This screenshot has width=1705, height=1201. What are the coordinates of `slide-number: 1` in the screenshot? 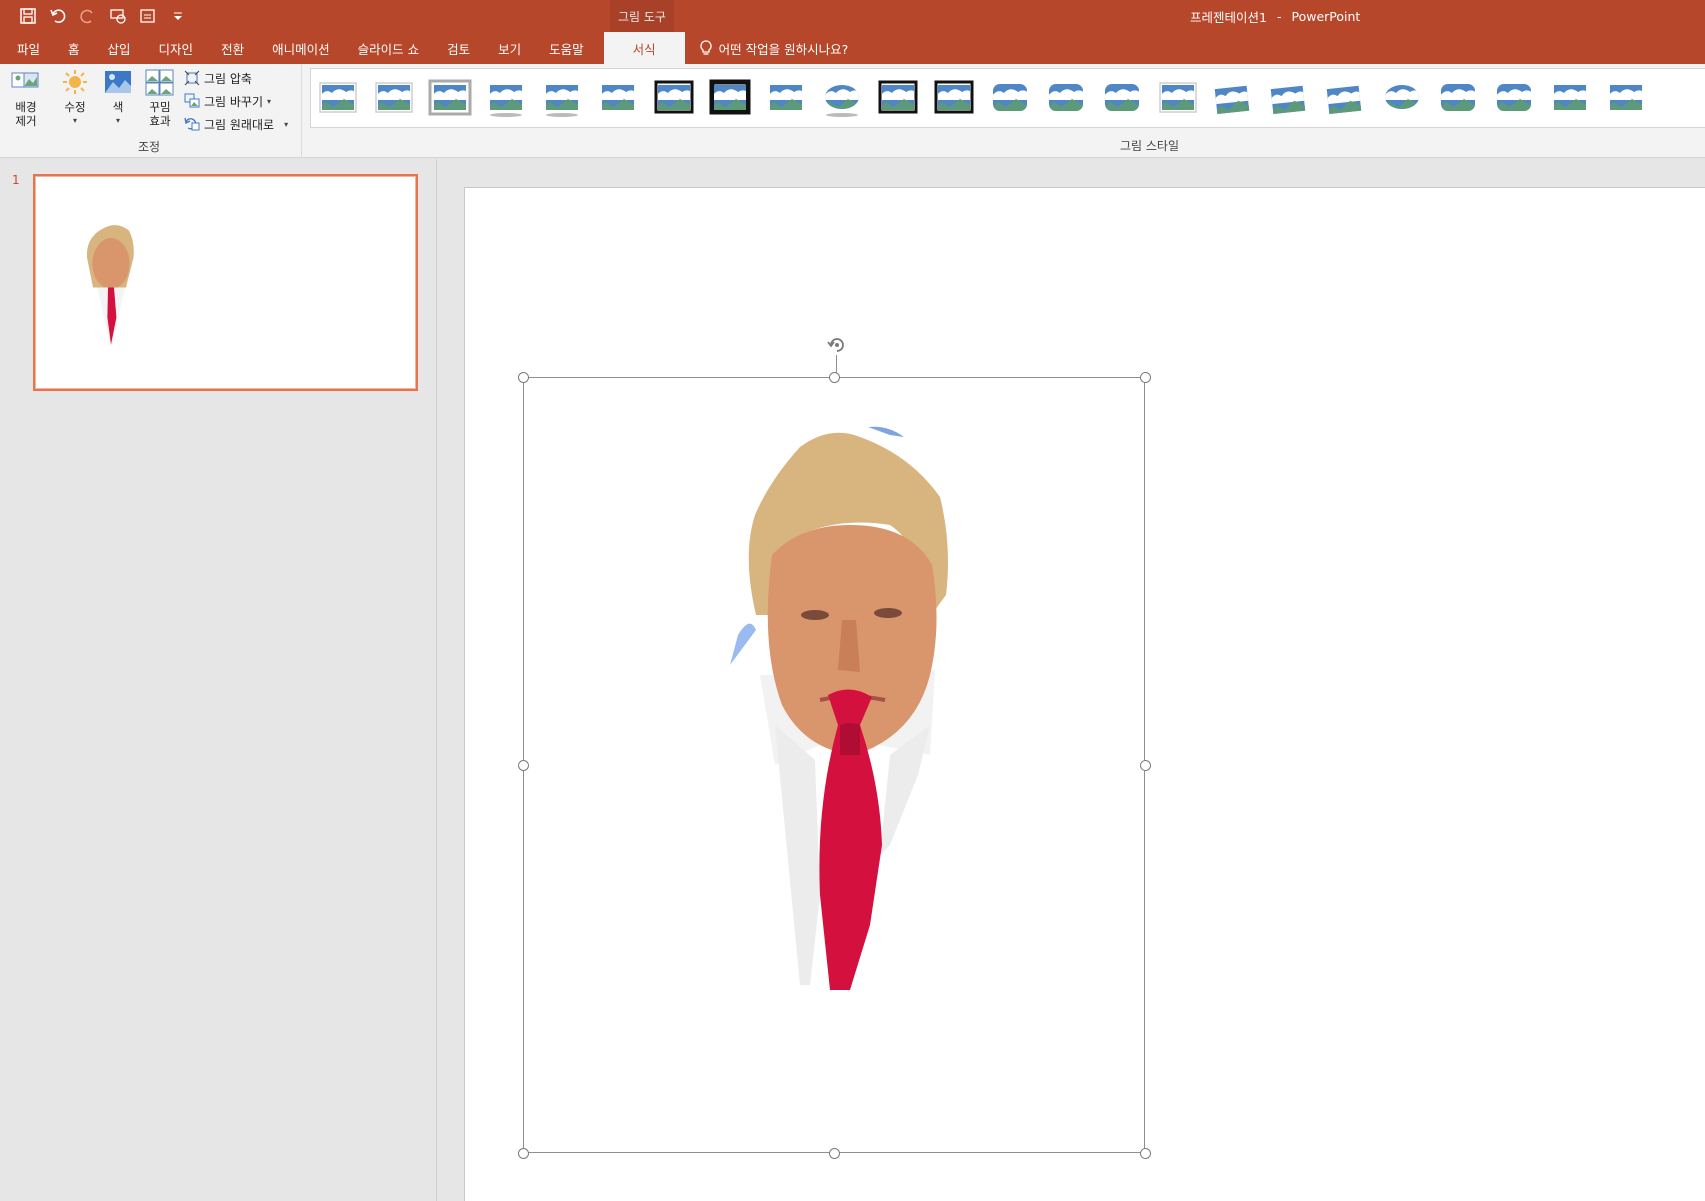 It's located at (16, 180).